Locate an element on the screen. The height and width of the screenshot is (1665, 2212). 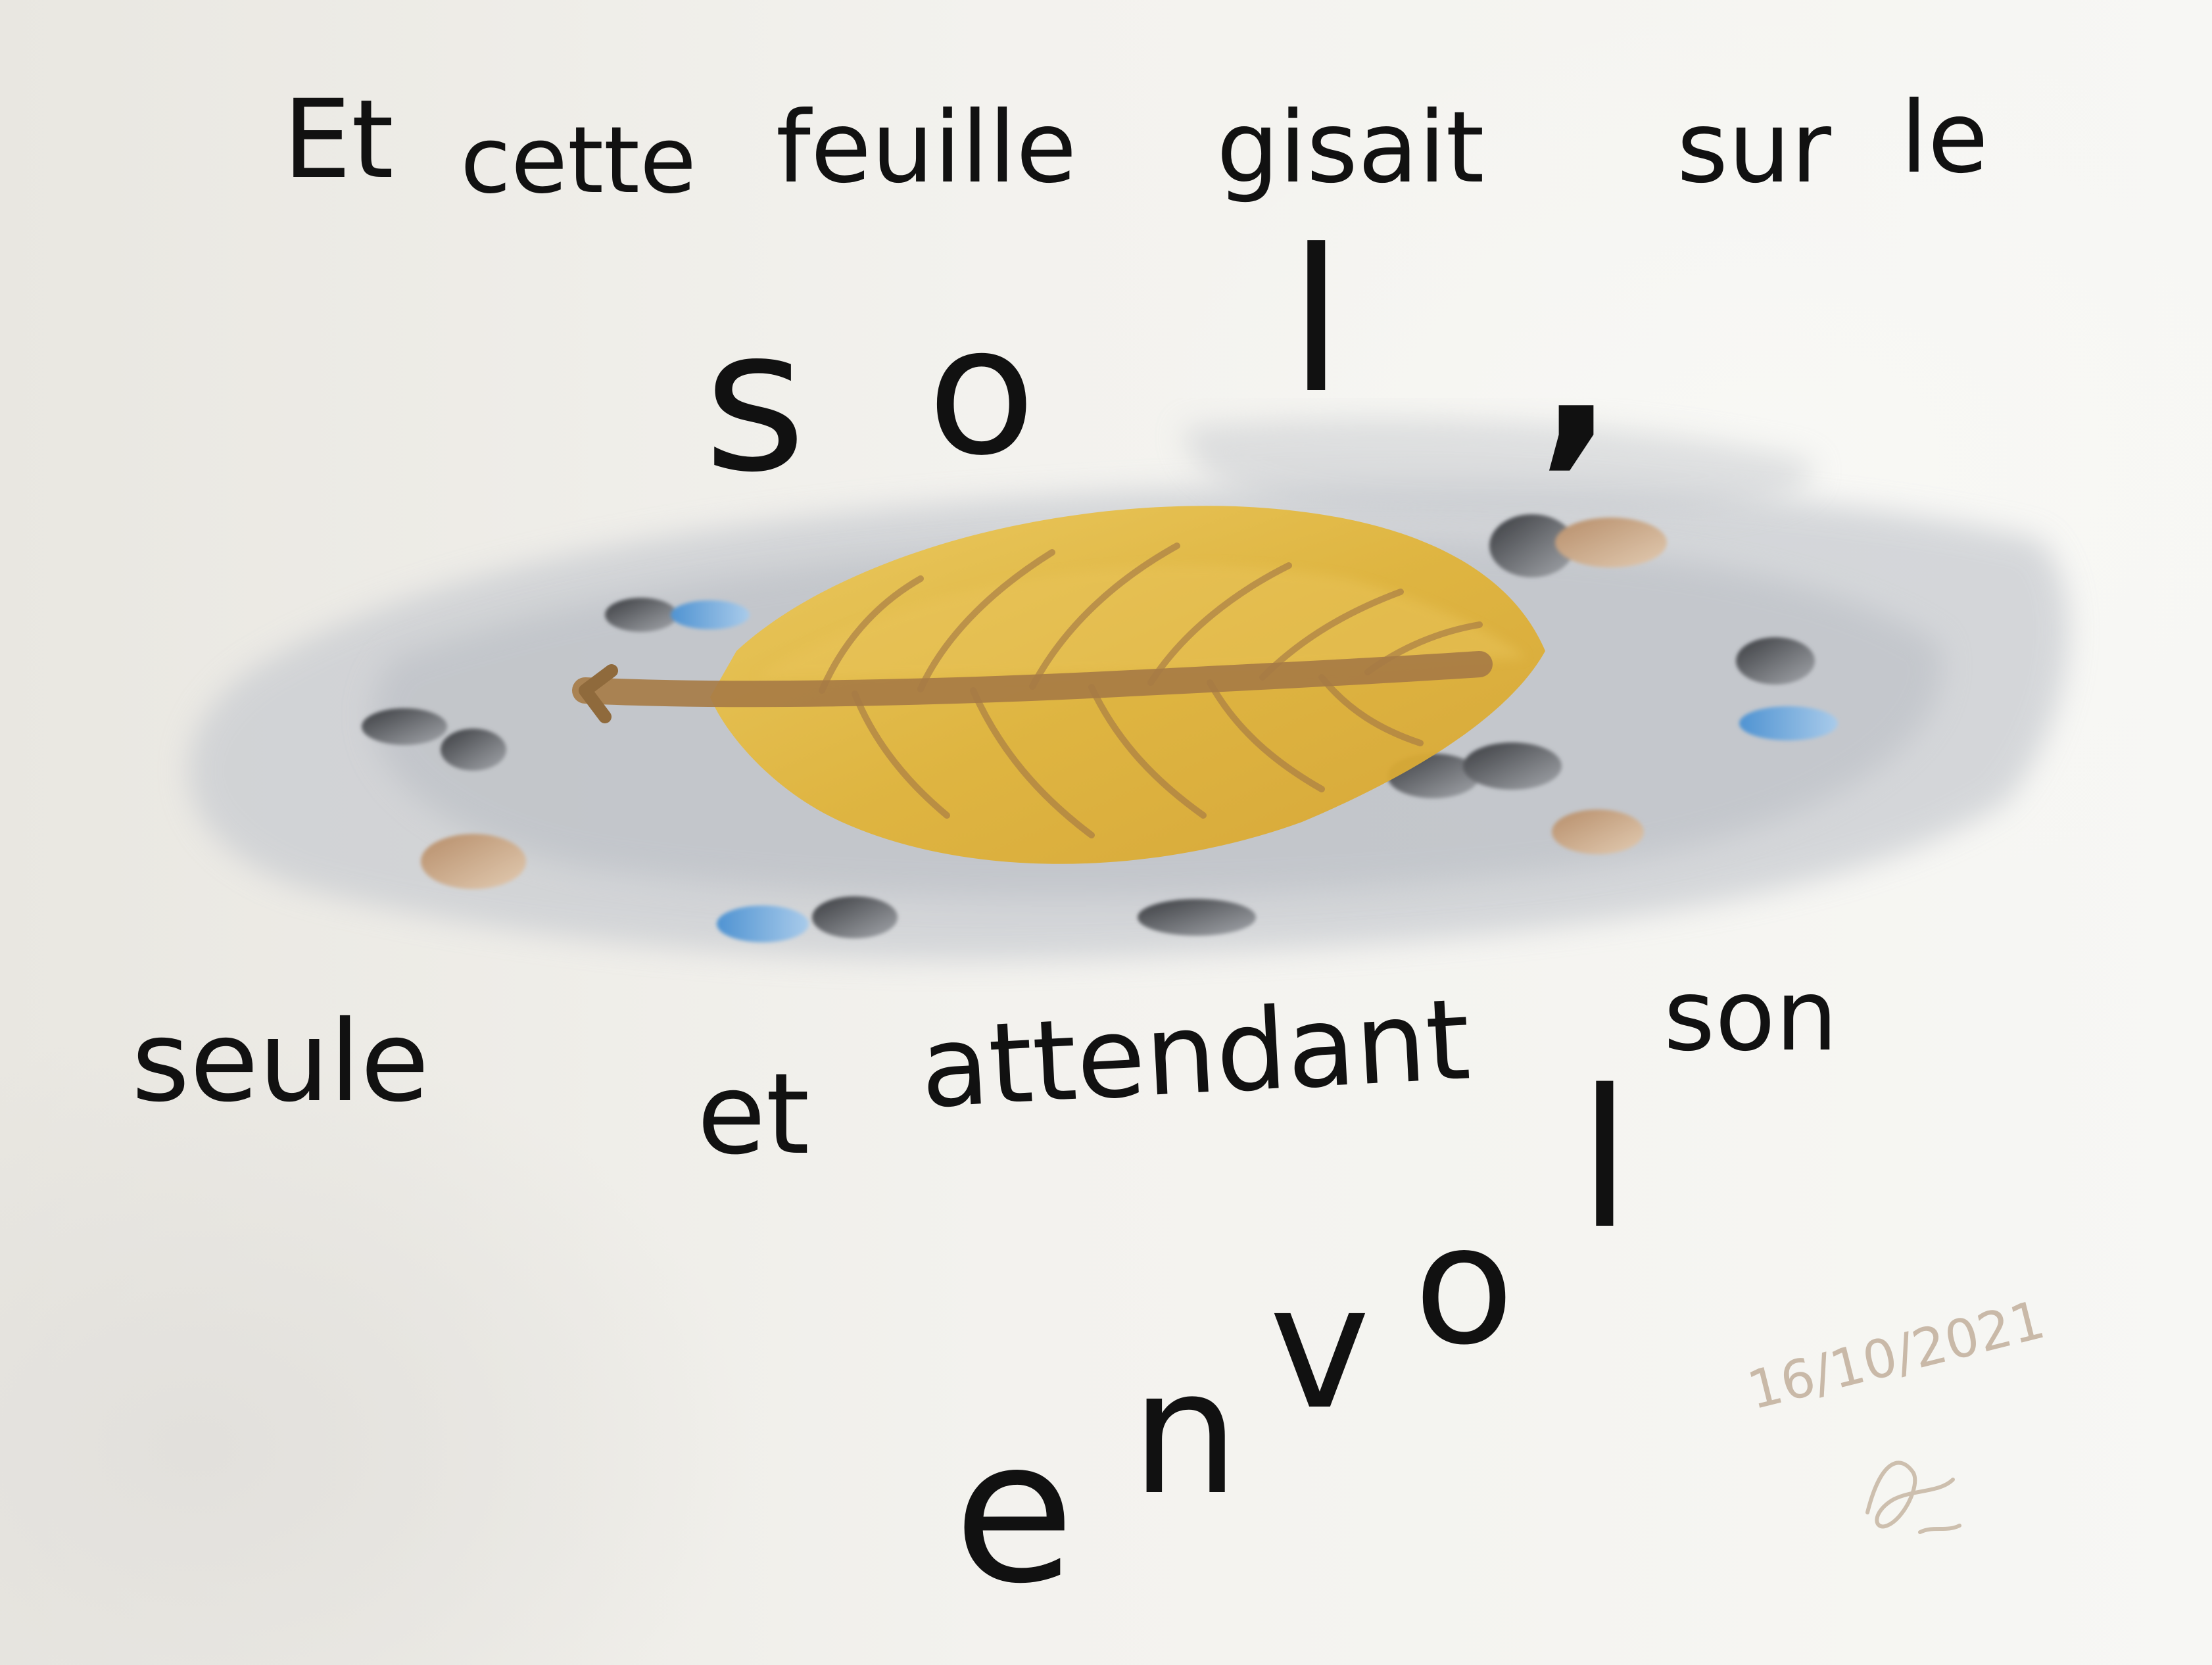
poem-letter: v is located at coordinates (1319, 1348).